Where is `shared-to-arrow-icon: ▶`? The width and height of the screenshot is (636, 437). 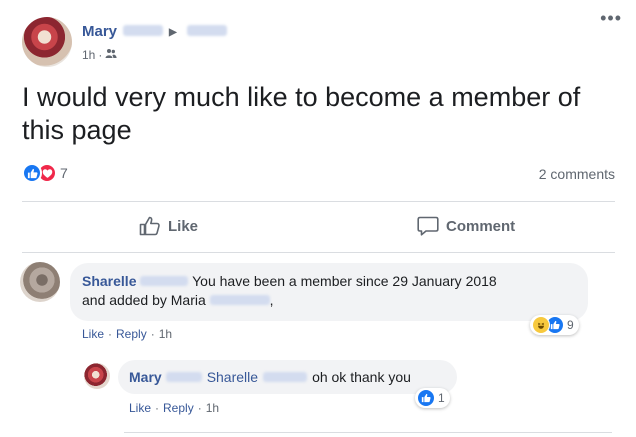 shared-to-arrow-icon: ▶ is located at coordinates (173, 32).